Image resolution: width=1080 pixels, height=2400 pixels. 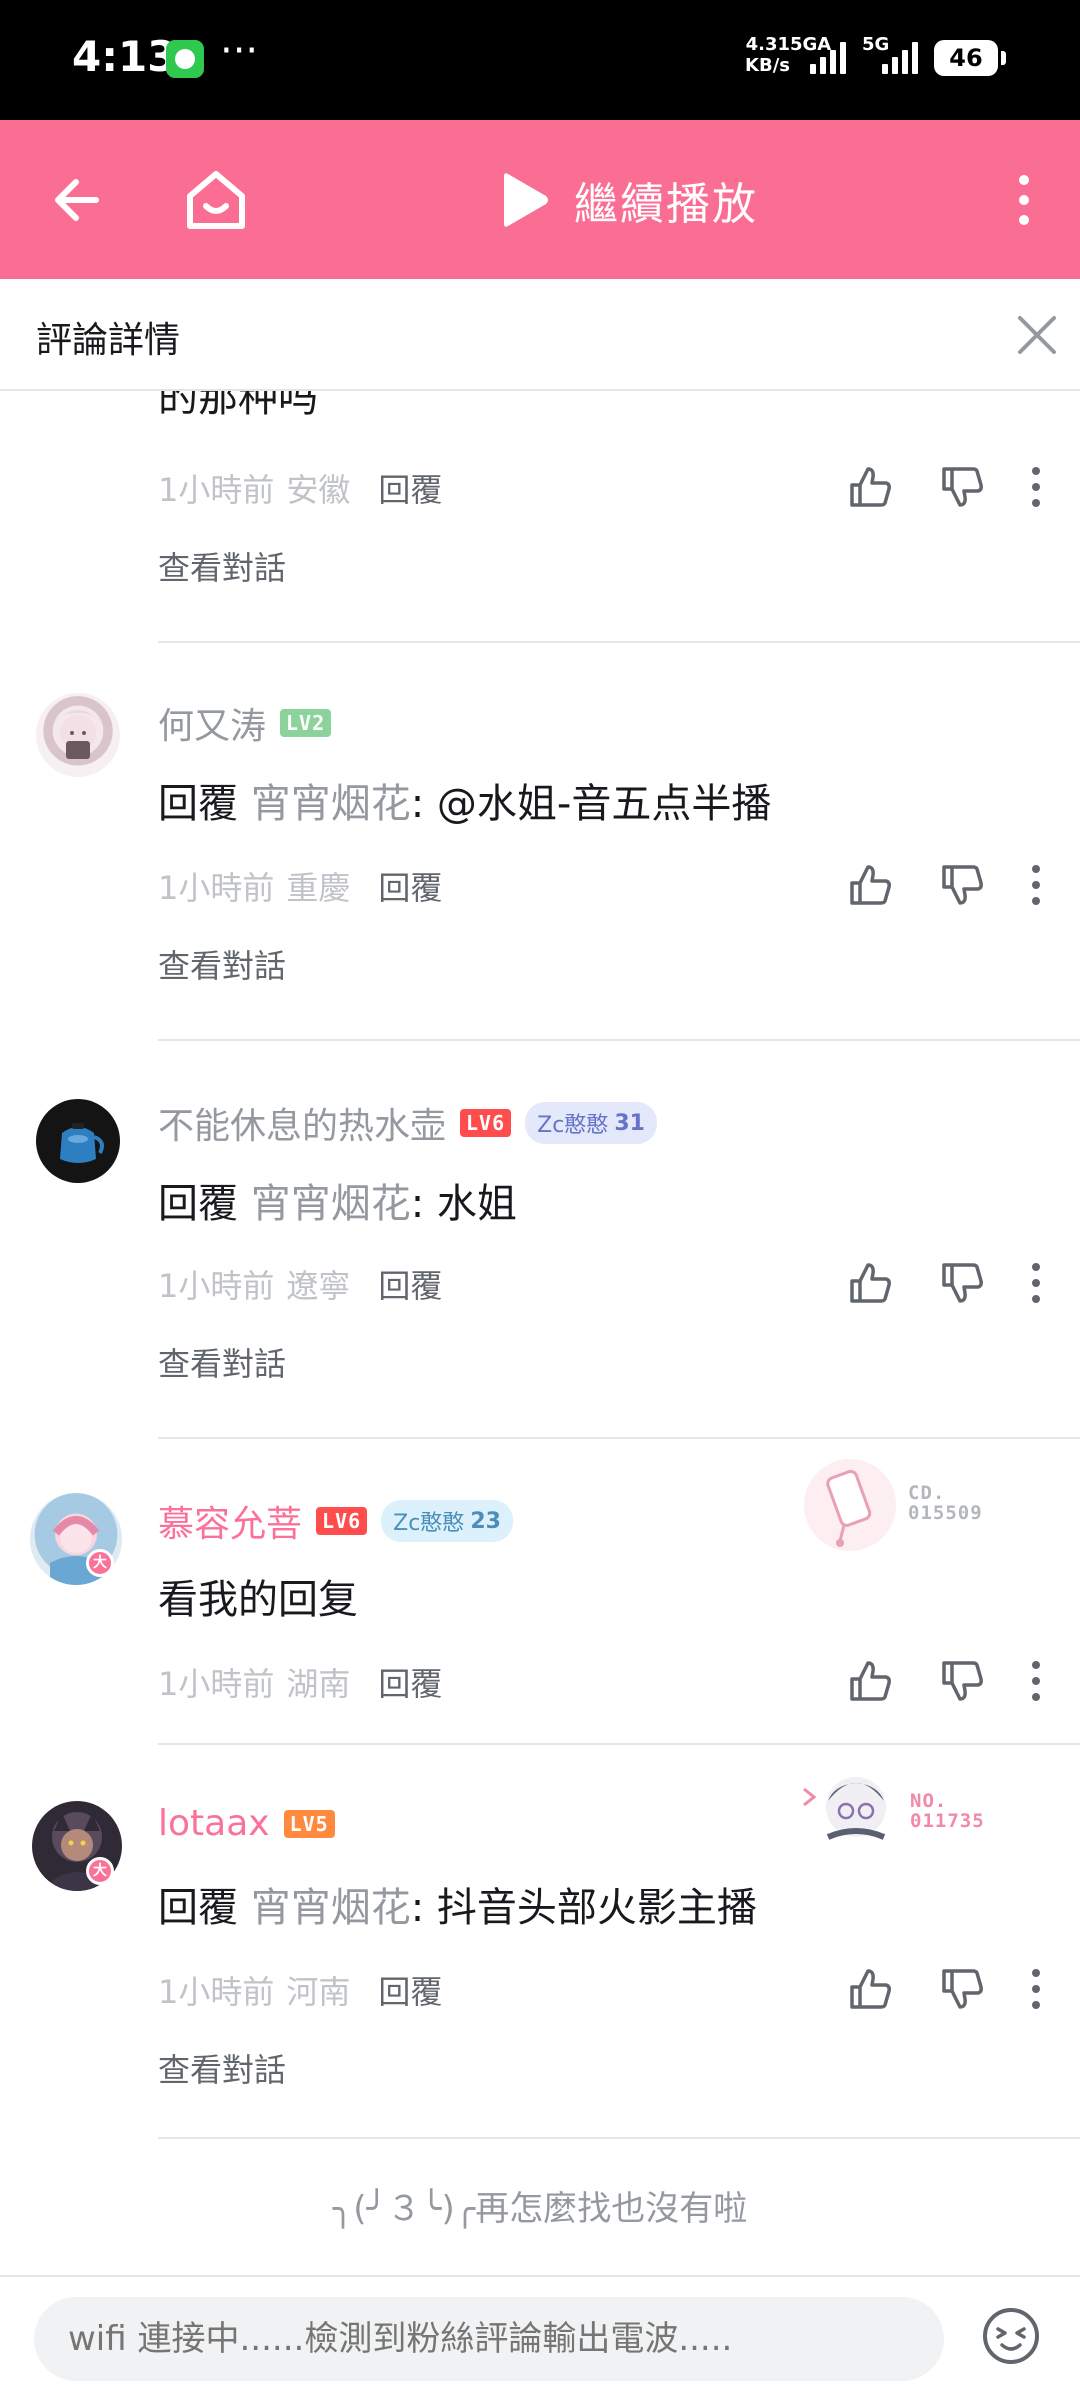 I want to click on comment-input, so click(x=489, y=2339).